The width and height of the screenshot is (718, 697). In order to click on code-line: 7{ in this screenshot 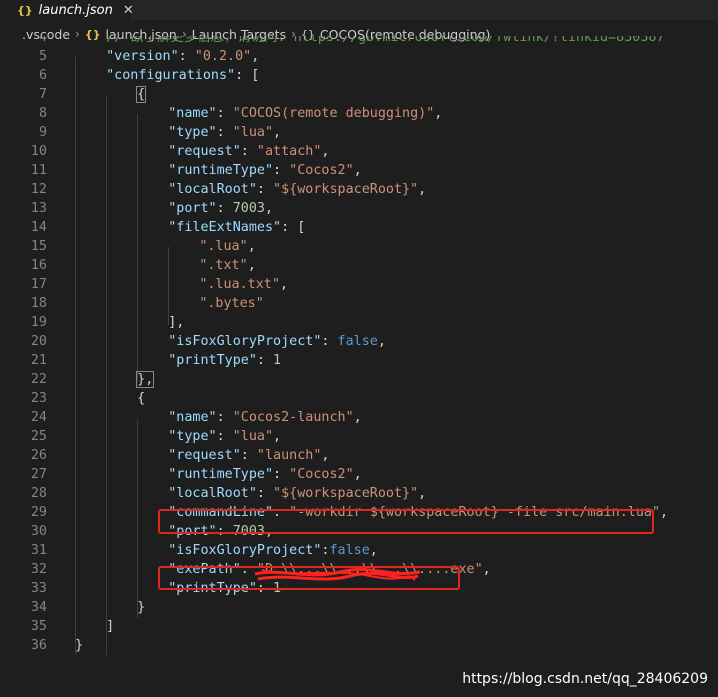, I will do `click(359, 94)`.